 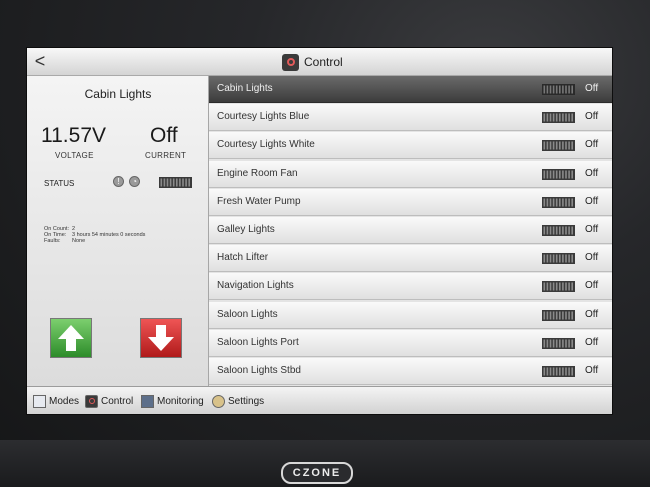 What do you see at coordinates (118, 94) in the screenshot?
I see `detail-title: Cabin Lights` at bounding box center [118, 94].